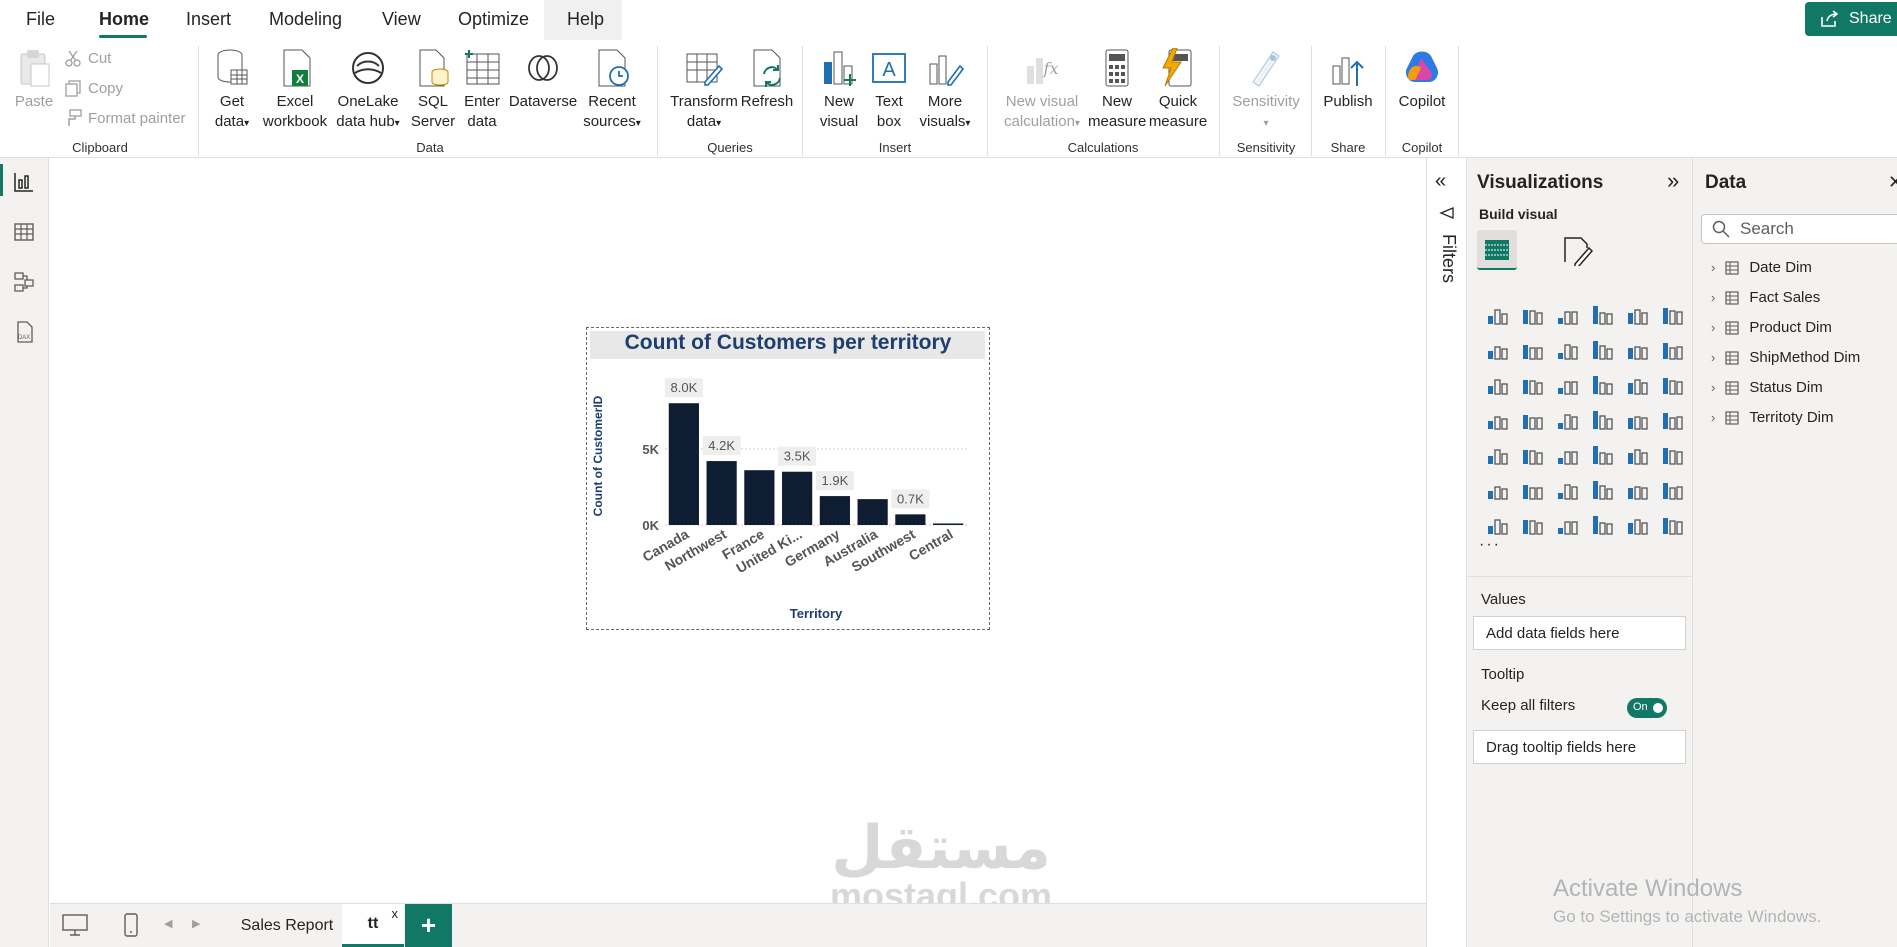 The image size is (1897, 947). Describe the element at coordinates (1422, 80) in the screenshot. I see `copilot-button: Copilot` at that location.